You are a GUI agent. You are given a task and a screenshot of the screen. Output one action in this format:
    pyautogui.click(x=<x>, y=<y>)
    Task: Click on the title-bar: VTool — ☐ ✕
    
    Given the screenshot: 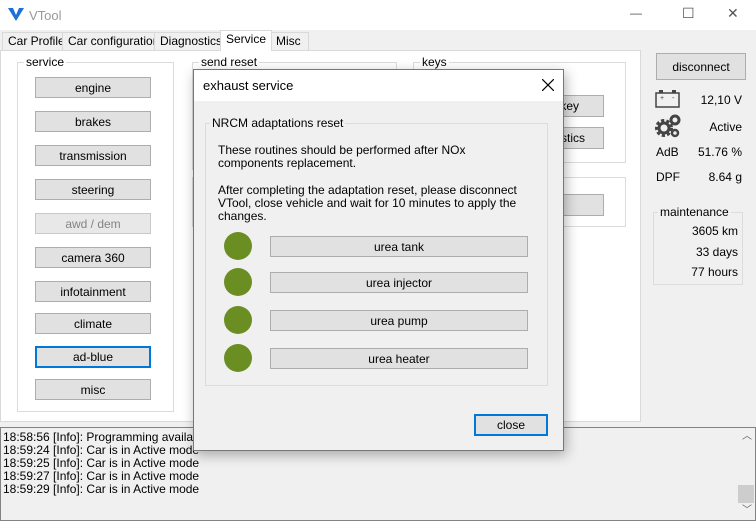 What is the action you would take?
    pyautogui.click(x=378, y=15)
    